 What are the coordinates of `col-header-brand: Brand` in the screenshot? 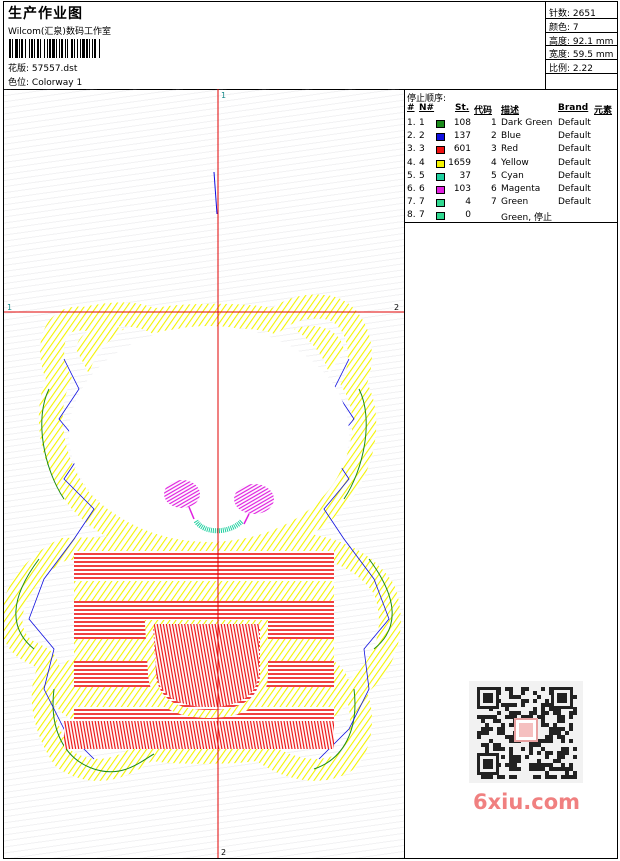 It's located at (573, 108).